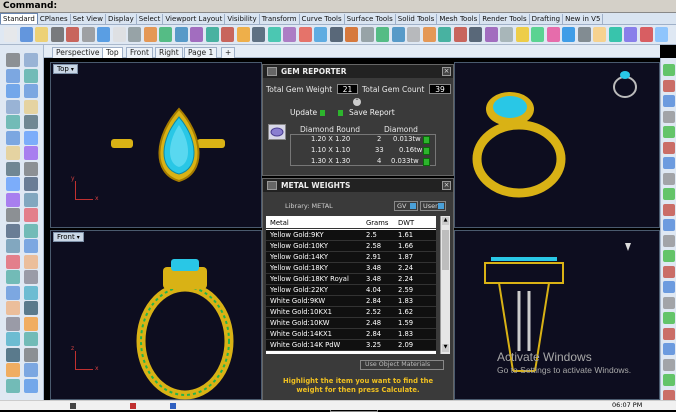  I want to click on add-tab-button: +, so click(228, 52).